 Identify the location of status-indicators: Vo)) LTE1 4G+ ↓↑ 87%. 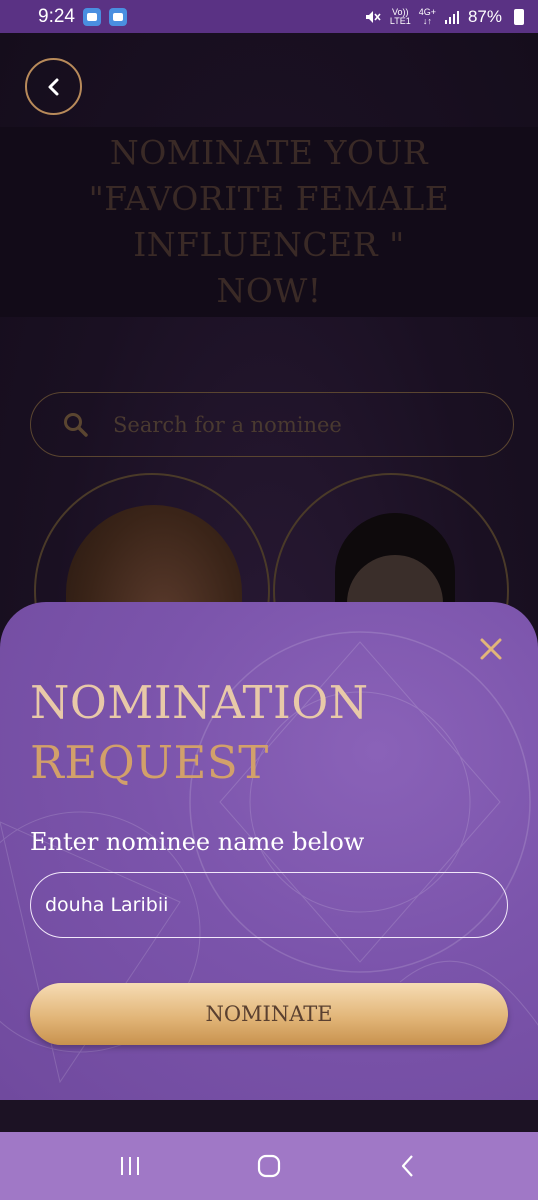
(444, 17).